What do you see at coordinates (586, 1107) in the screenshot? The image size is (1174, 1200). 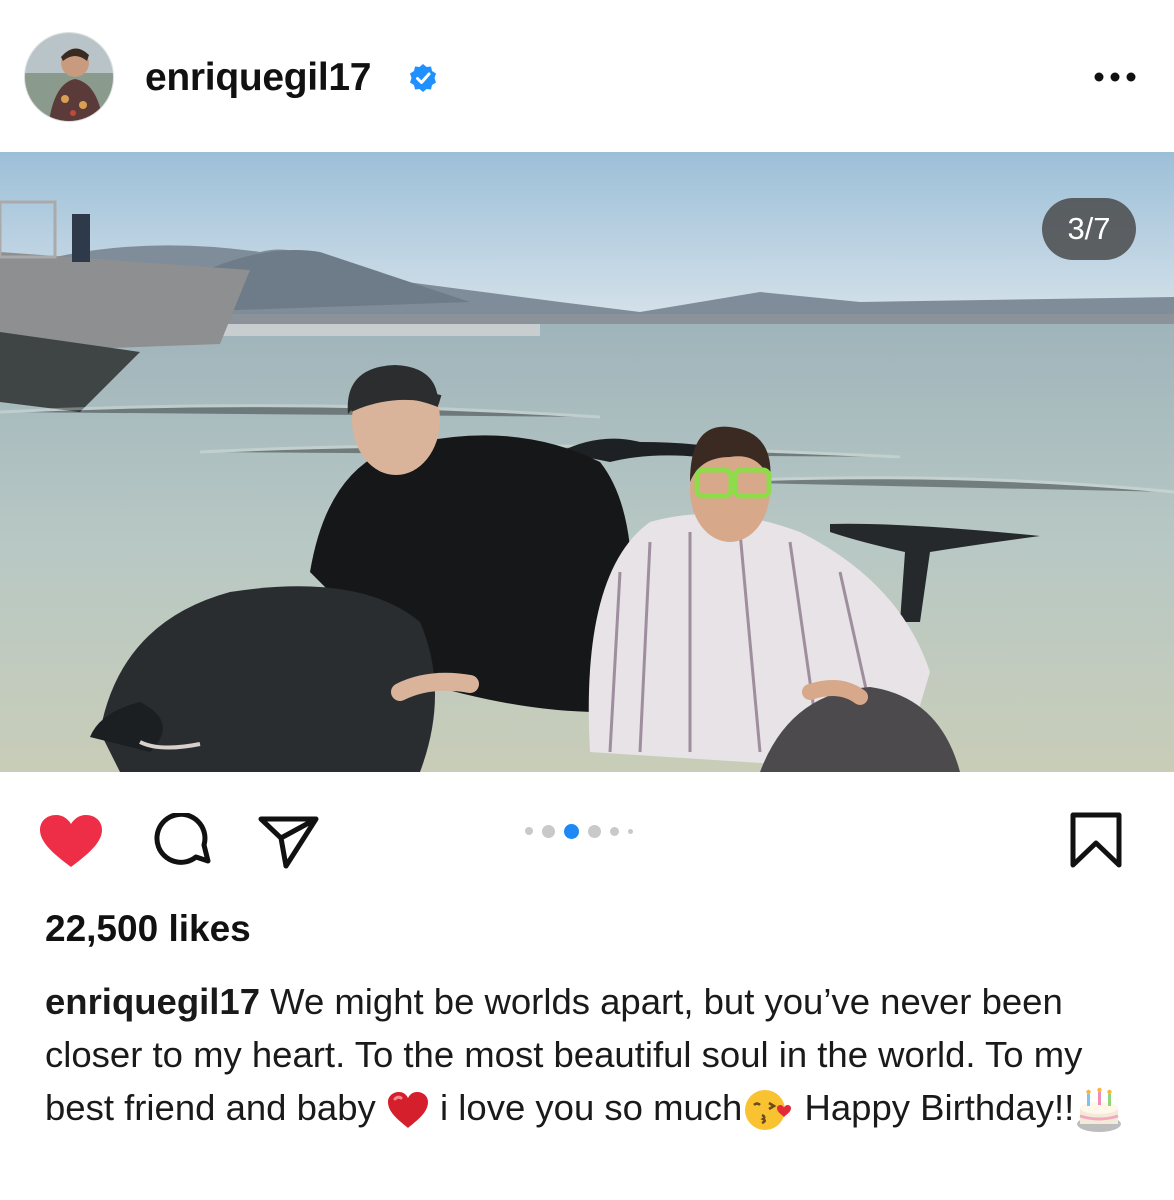 I see `caption-text: i love you so much` at bounding box center [586, 1107].